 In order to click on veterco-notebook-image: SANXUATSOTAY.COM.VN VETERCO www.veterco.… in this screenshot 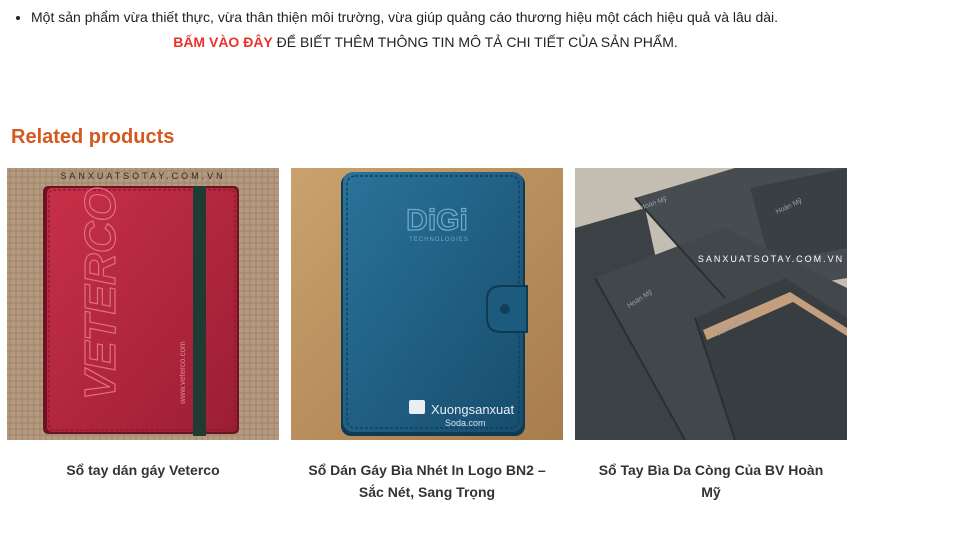, I will do `click(143, 304)`.